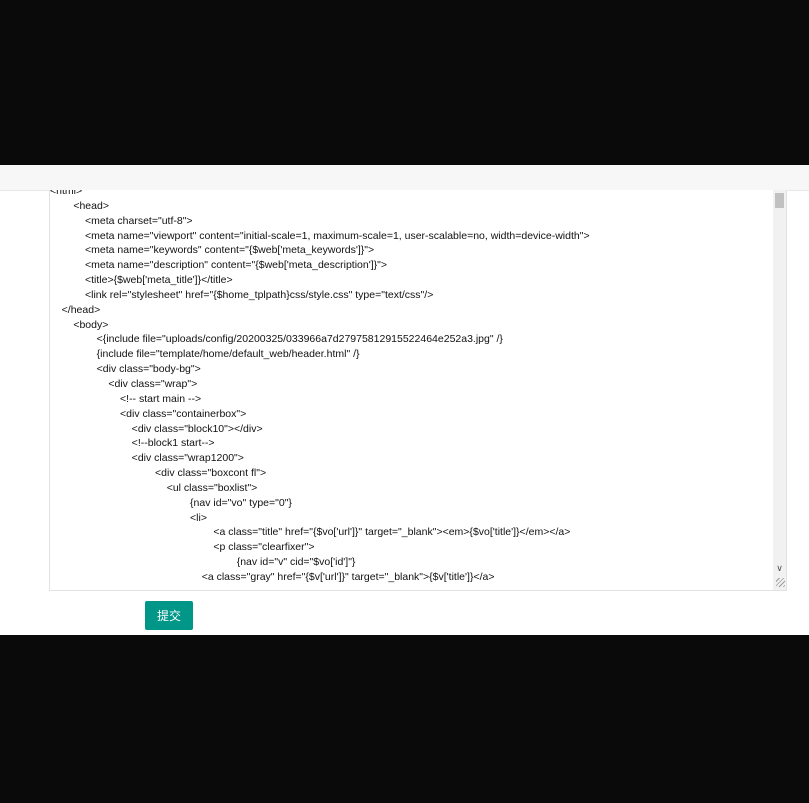 This screenshot has width=809, height=803. I want to click on code-line: <head>, so click(79, 205).